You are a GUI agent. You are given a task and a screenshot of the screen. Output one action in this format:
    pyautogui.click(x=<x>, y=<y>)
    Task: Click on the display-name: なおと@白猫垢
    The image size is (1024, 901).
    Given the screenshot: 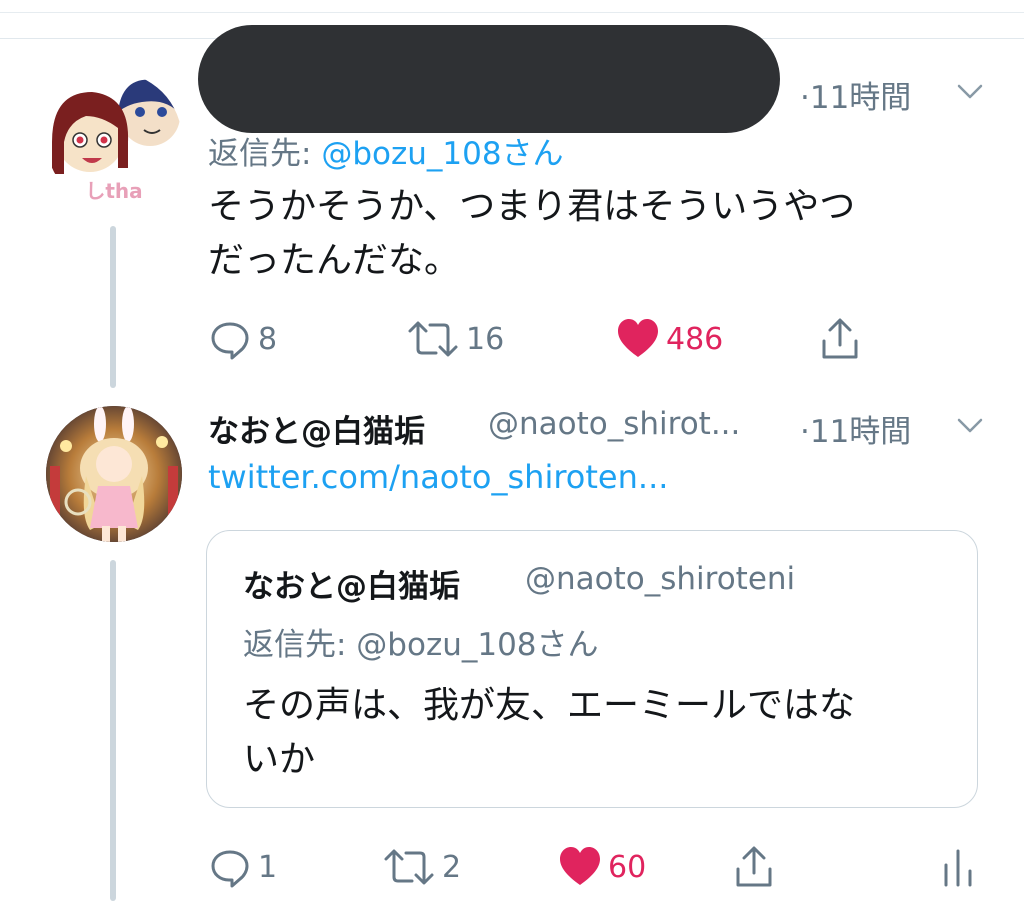 What is the action you would take?
    pyautogui.click(x=316, y=428)
    